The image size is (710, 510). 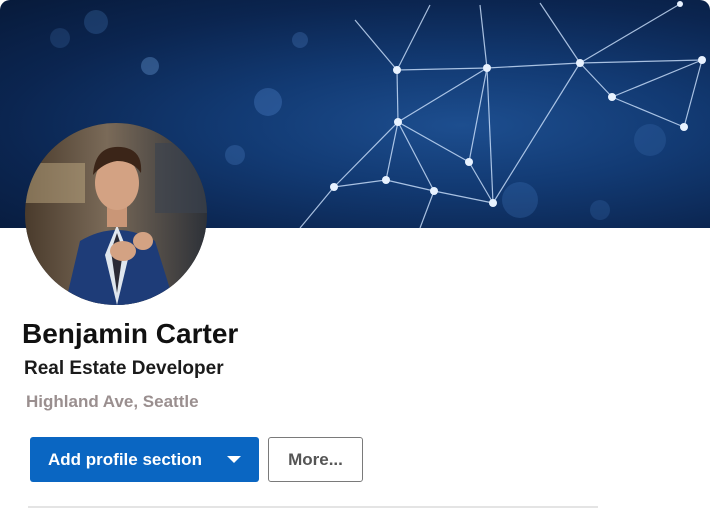 What do you see at coordinates (234, 459) in the screenshot?
I see `caret-down-icon` at bounding box center [234, 459].